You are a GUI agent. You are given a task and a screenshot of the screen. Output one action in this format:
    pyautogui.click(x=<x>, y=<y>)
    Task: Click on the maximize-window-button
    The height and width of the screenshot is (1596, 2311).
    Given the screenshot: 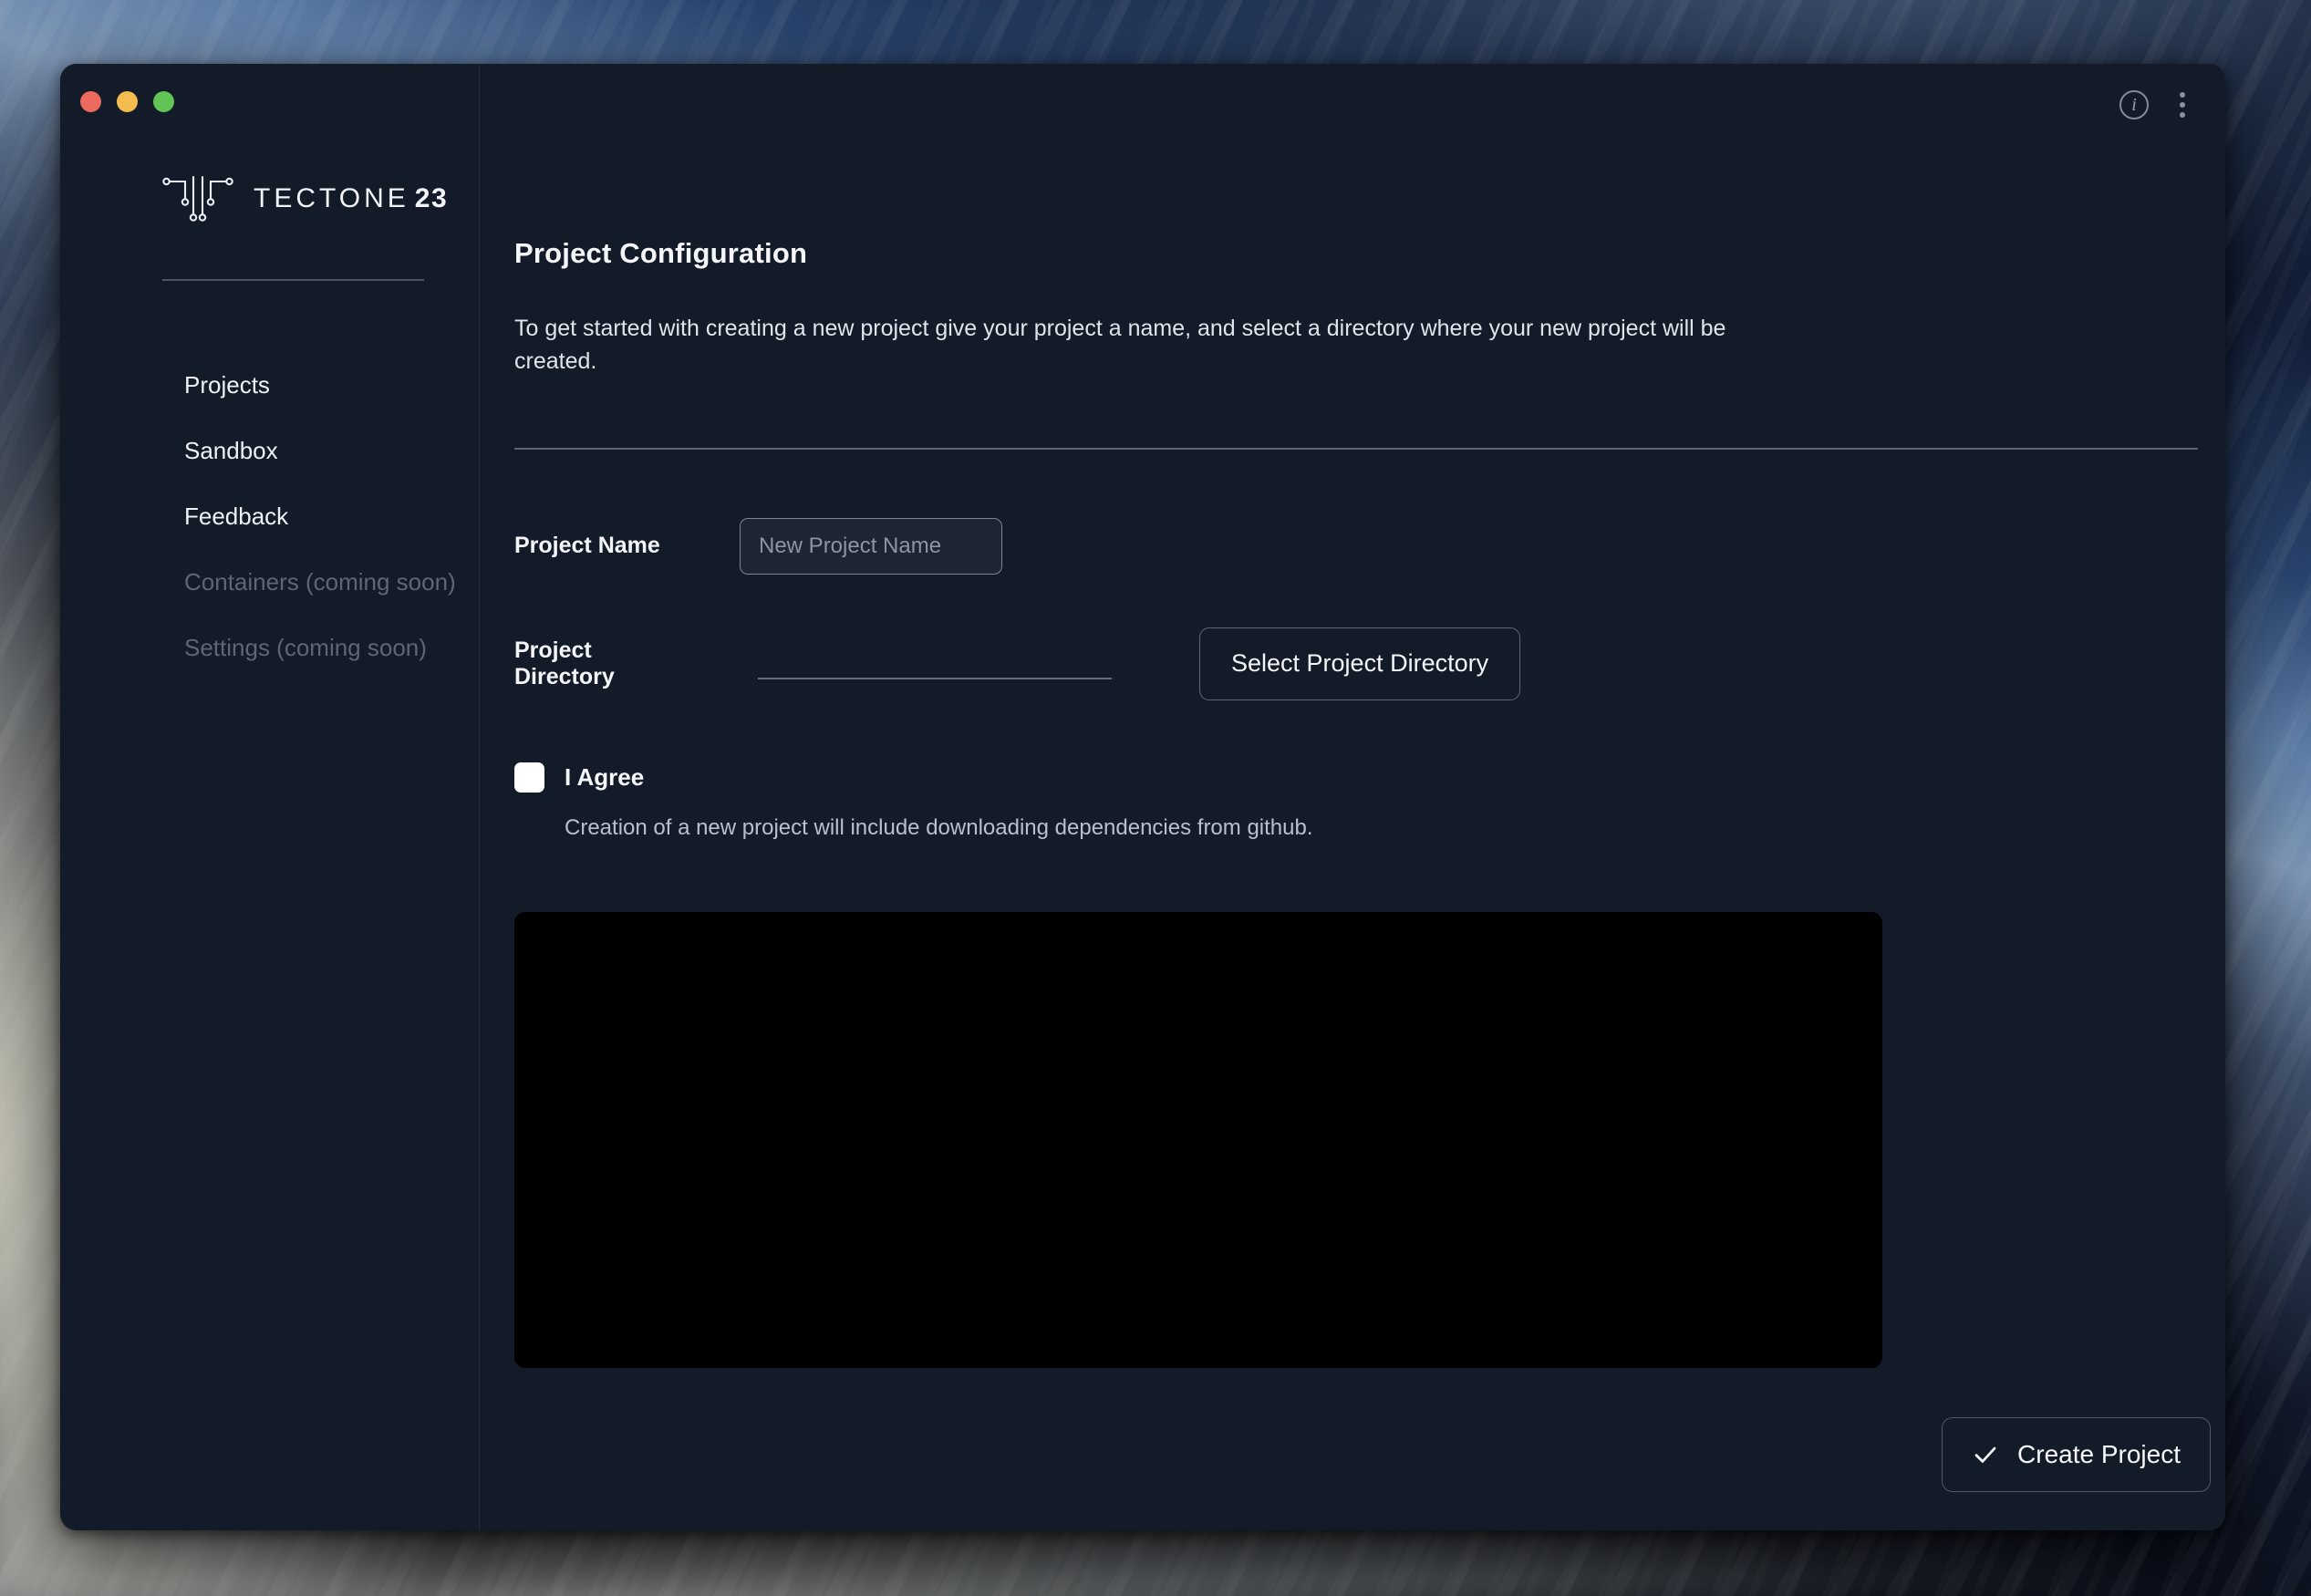 What is the action you would take?
    pyautogui.click(x=163, y=101)
    